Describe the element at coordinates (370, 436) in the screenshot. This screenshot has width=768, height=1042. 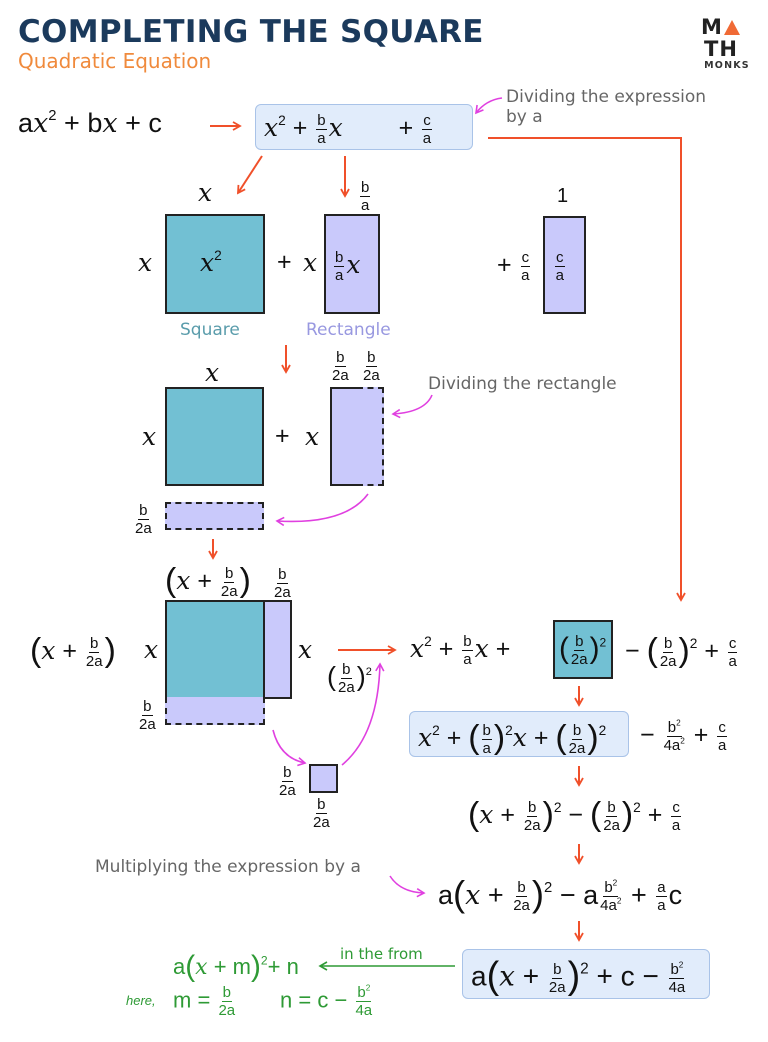
I see `rect-half-dashed` at that location.